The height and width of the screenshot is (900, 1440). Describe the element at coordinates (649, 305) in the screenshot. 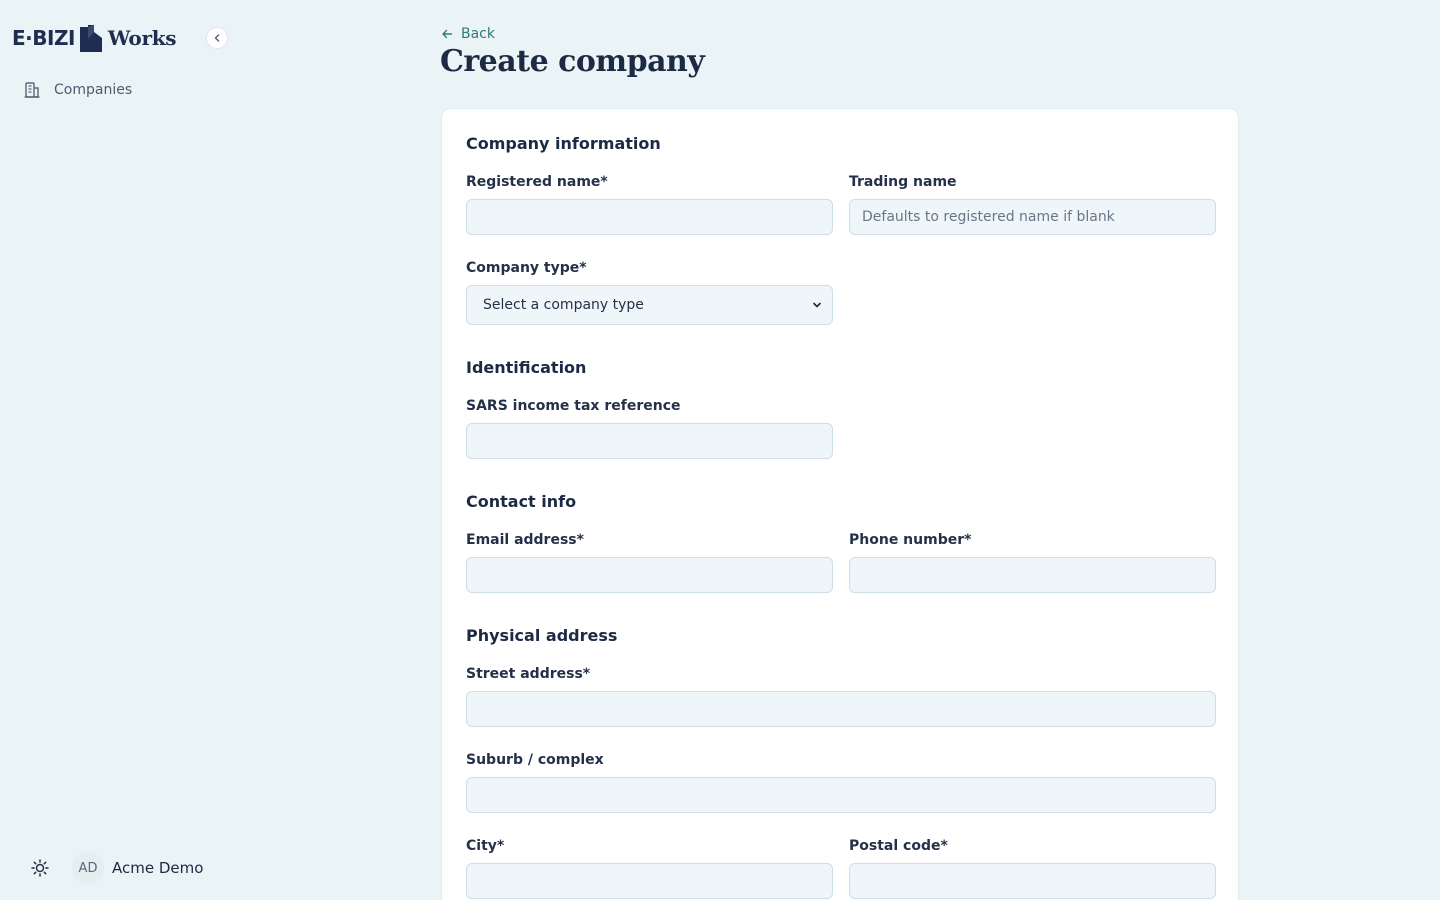

I see `company-type-select: Select a company type` at that location.